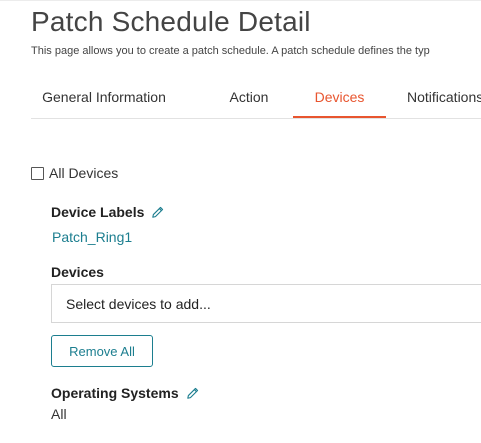  I want to click on device-labels-heading: Device Labels, so click(108, 212).